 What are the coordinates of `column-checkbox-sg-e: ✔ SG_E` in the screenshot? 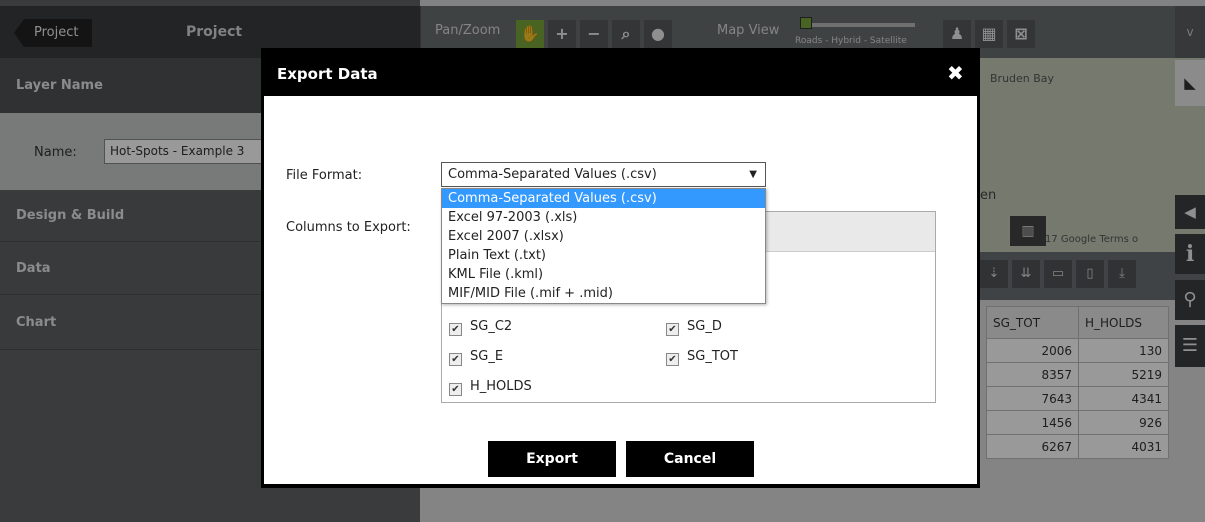 It's located at (476, 357).